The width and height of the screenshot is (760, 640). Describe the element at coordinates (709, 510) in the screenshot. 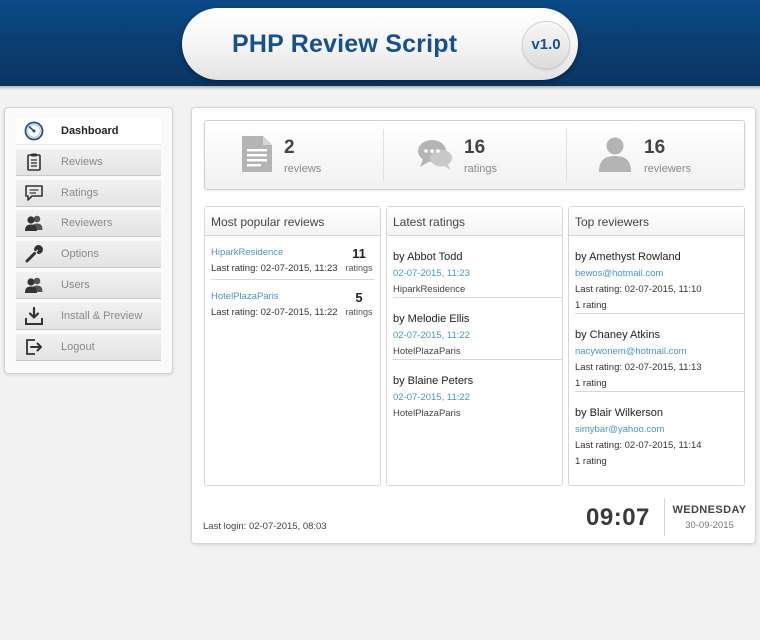

I see `clock-day: WEDNESDAY` at that location.